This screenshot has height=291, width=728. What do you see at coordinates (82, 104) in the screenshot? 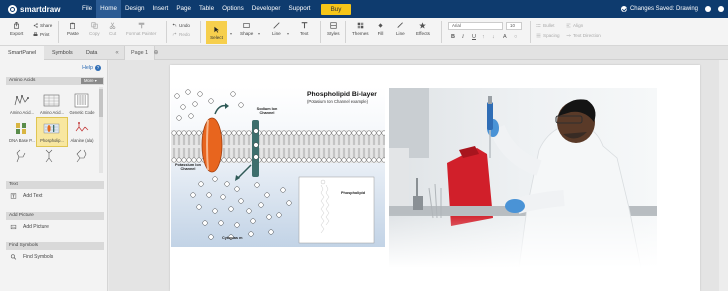
I see `shape-tile: Genetic Code` at bounding box center [82, 104].